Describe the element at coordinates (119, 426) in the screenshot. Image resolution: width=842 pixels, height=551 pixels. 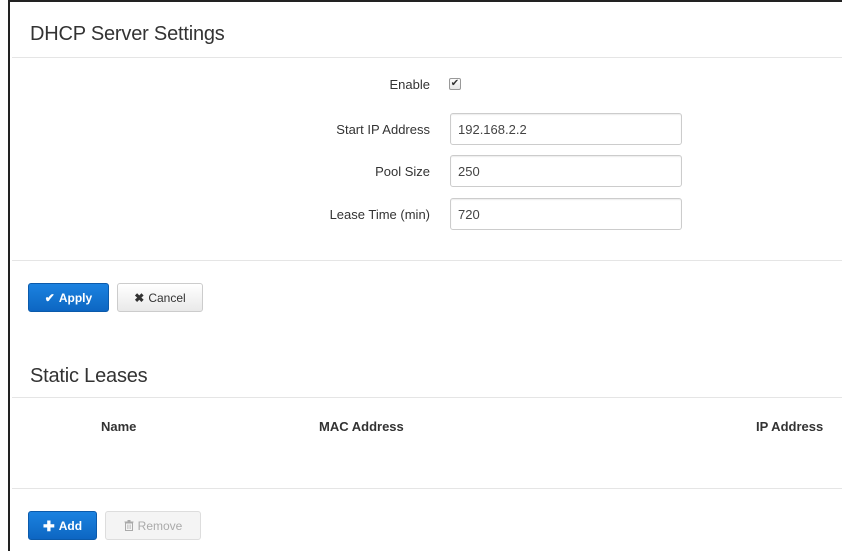
I see `column-header-name: Name` at that location.